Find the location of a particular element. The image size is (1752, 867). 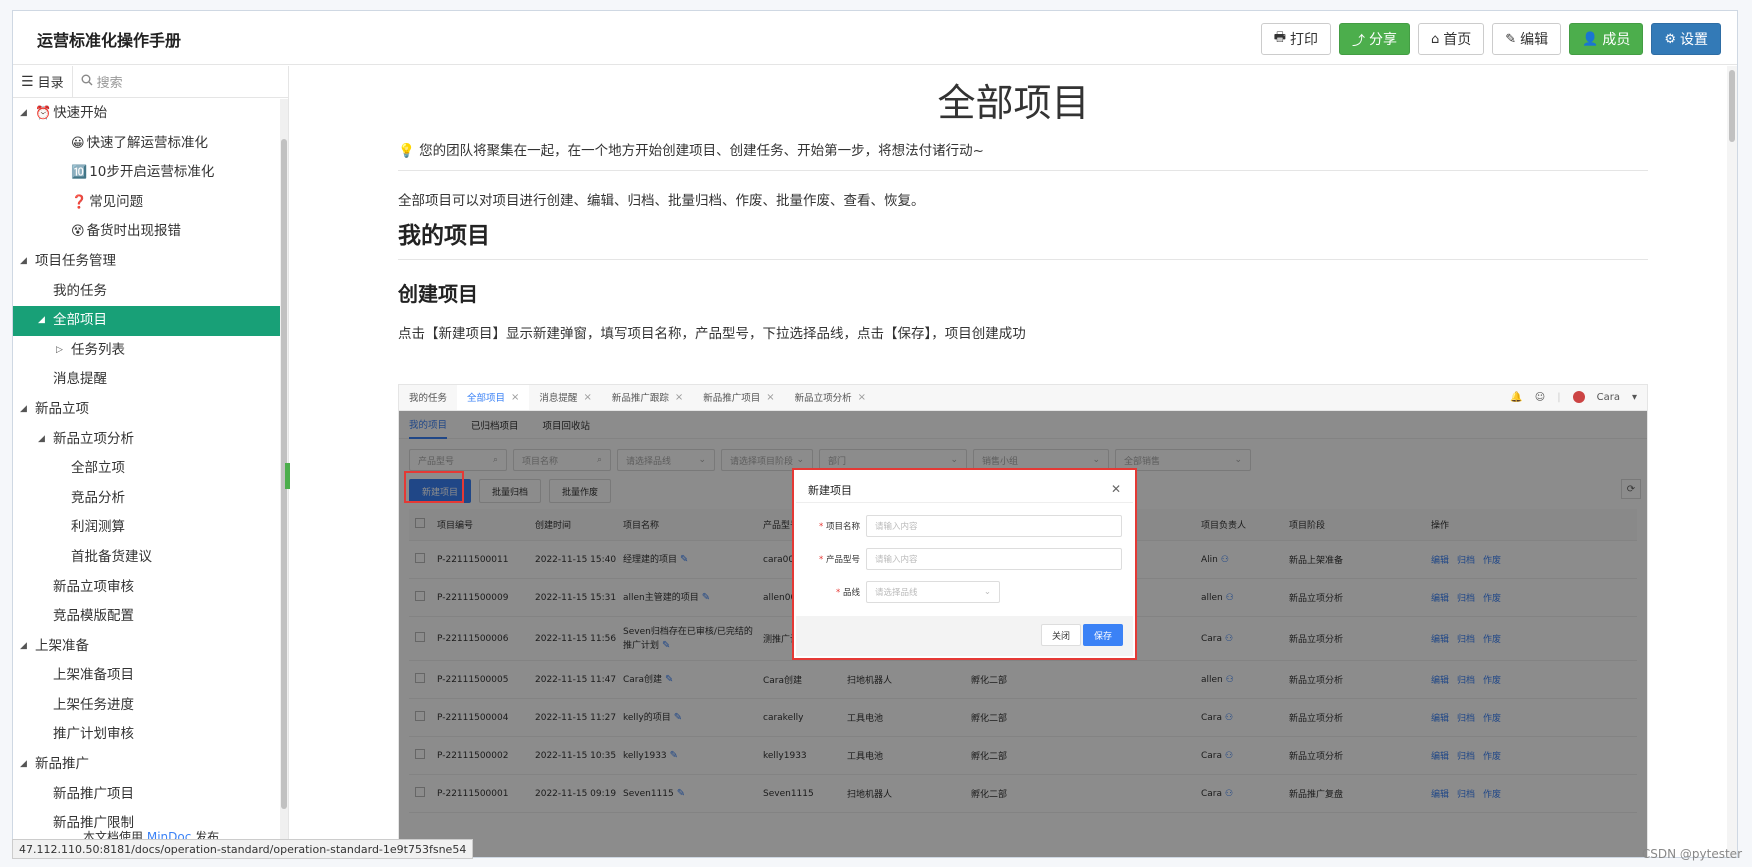

toc-item-label: 全部立项 is located at coordinates (98, 468).